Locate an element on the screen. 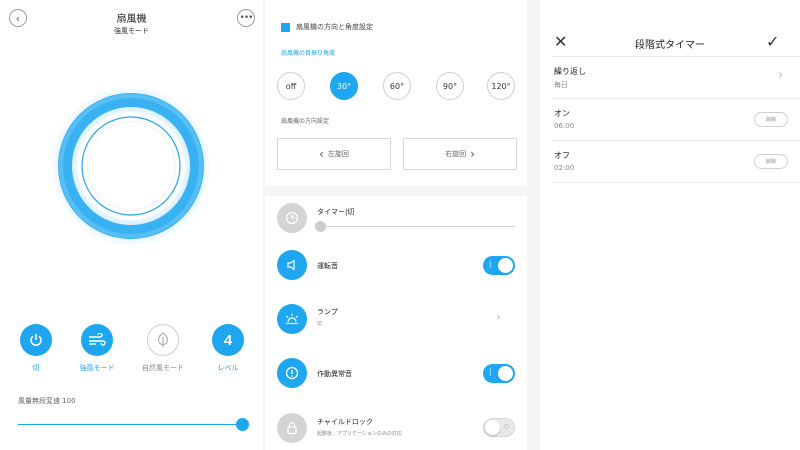  alert-sound-label: 作動異常音 is located at coordinates (334, 374).